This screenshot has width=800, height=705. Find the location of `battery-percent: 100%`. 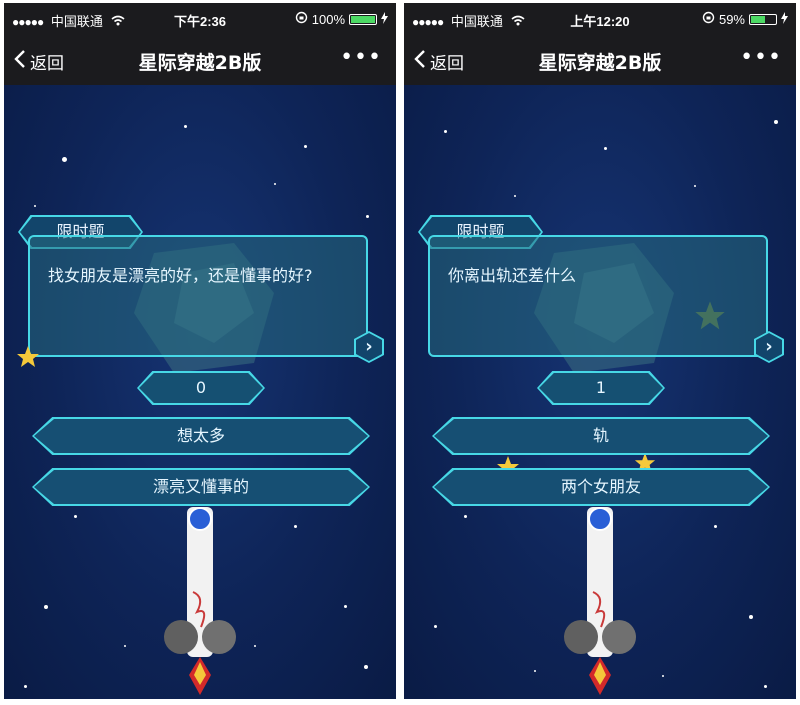

battery-percent: 100% is located at coordinates (328, 19).